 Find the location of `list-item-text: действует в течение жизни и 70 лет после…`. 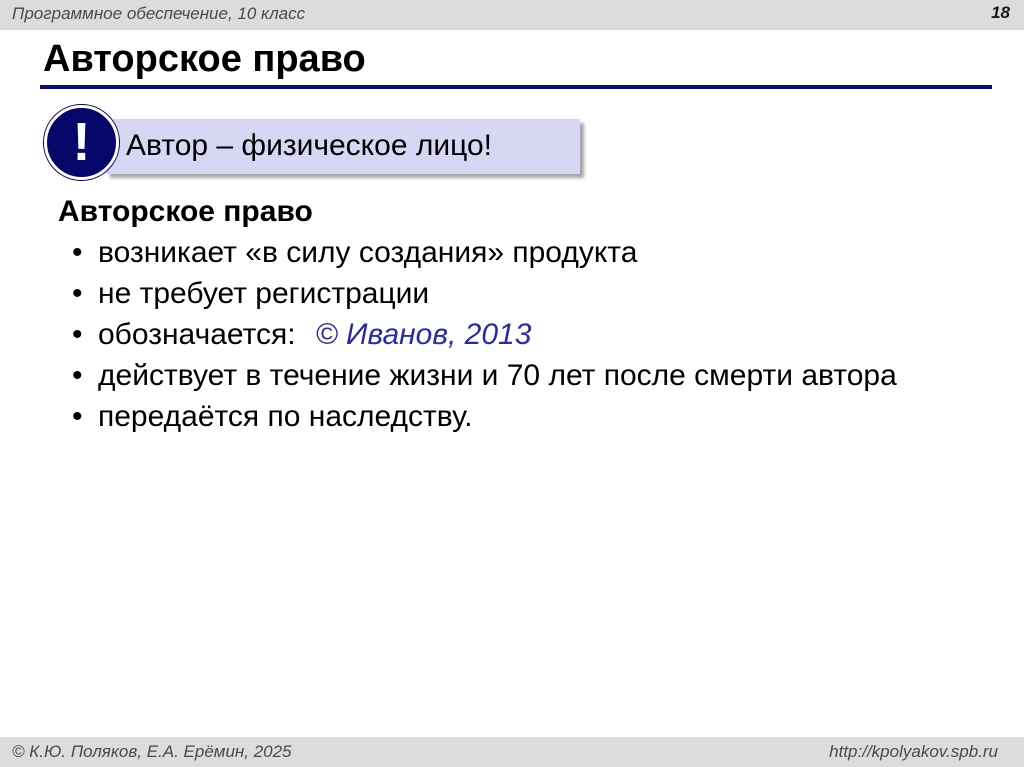

list-item-text: действует в течение жизни и 70 лет после… is located at coordinates (497, 375).